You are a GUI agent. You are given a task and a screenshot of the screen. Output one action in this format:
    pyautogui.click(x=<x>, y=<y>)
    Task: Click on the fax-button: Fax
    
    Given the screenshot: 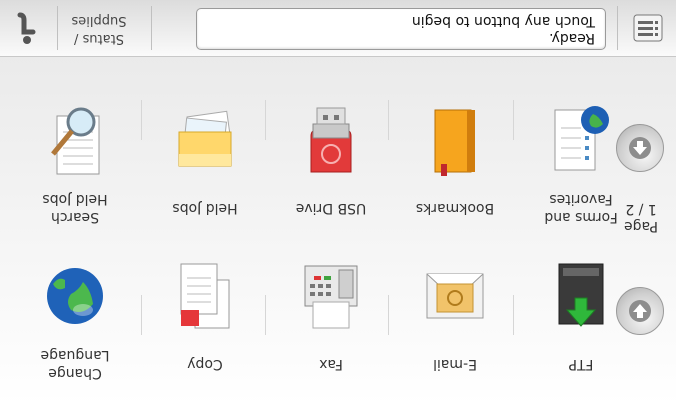 What is the action you would take?
    pyautogui.click(x=331, y=317)
    